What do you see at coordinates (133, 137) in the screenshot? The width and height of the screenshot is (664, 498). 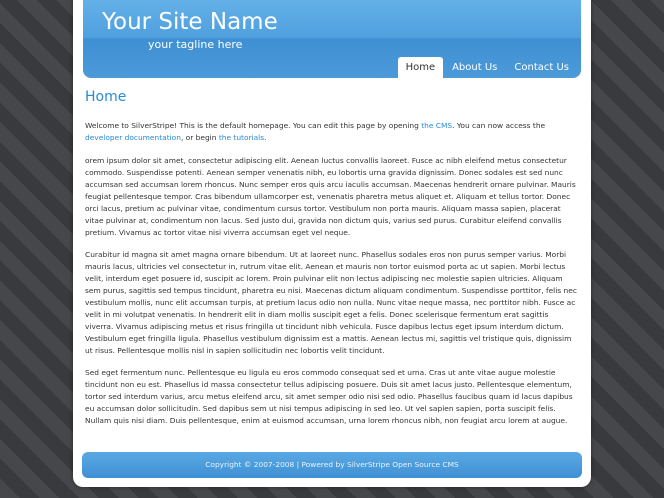 I see `developer-documentation-link: developer documentation` at bounding box center [133, 137].